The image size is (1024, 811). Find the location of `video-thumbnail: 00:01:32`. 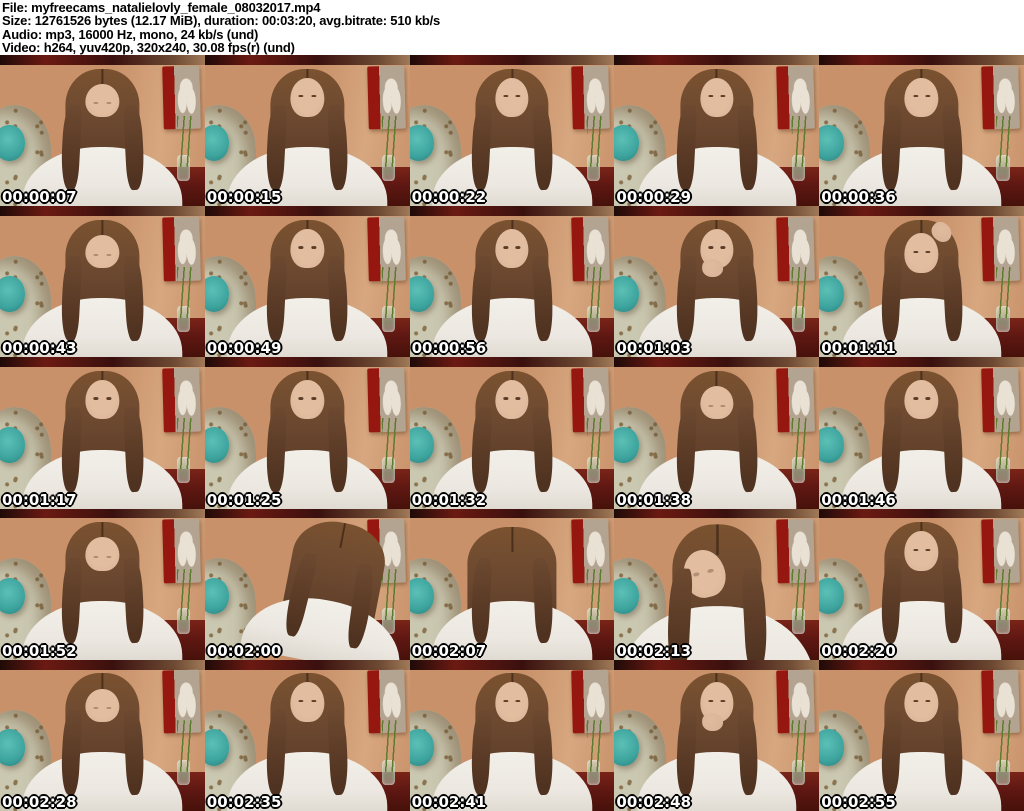

video-thumbnail: 00:01:32 is located at coordinates (512, 433).